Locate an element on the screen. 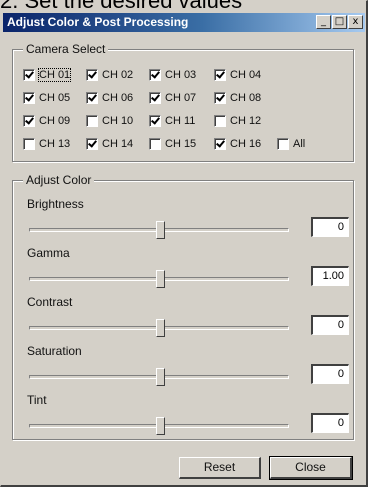 This screenshot has width=368, height=487. camera-checkbox-label: CH 07 is located at coordinates (181, 98).